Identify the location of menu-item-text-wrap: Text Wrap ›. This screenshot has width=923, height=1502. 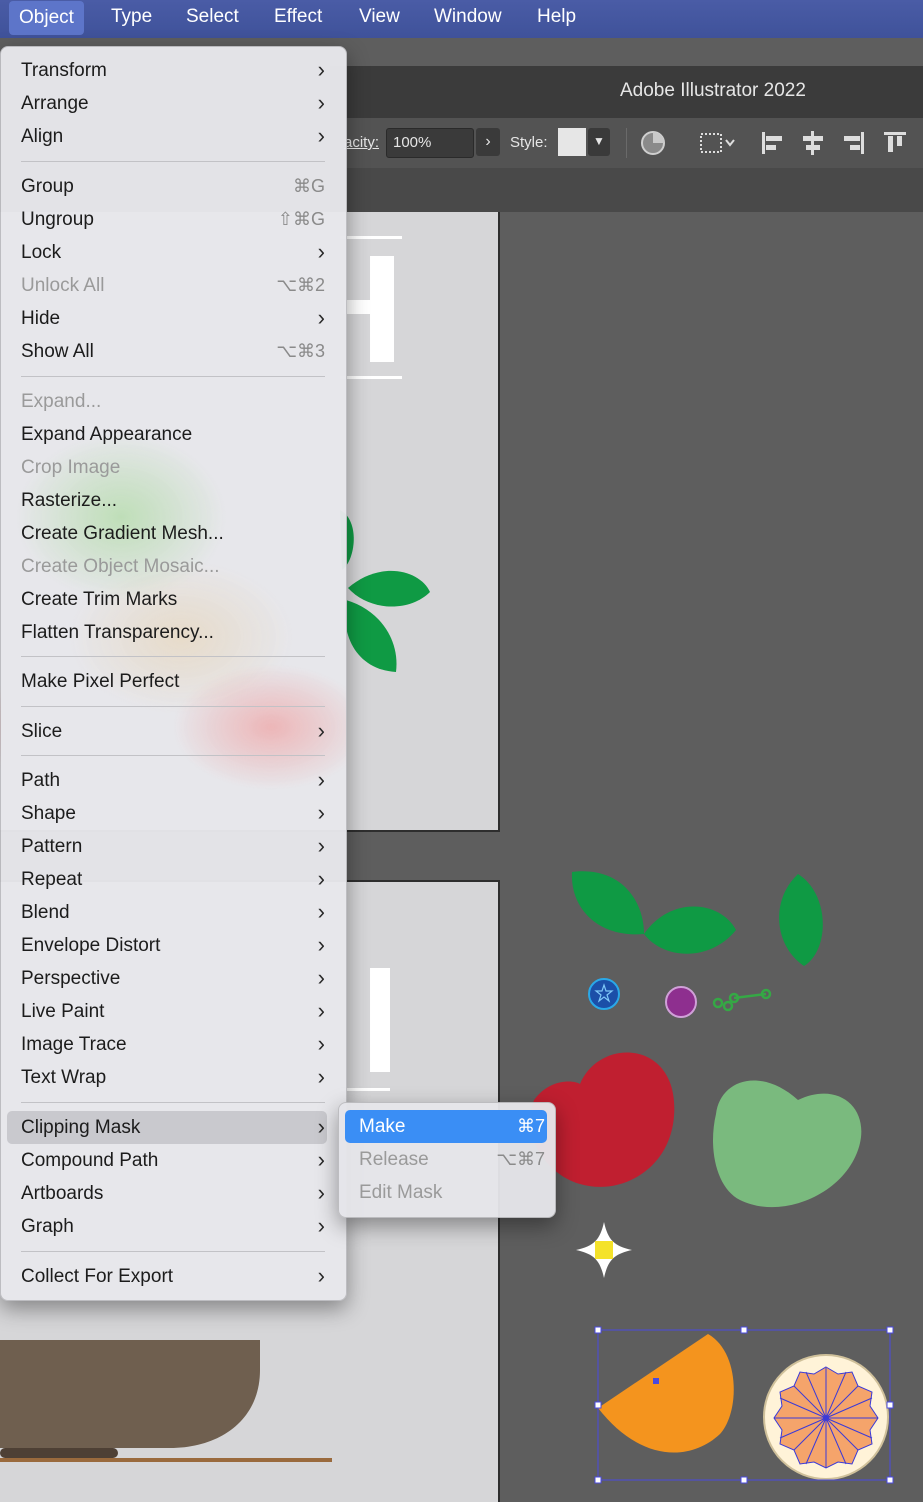
(167, 1077).